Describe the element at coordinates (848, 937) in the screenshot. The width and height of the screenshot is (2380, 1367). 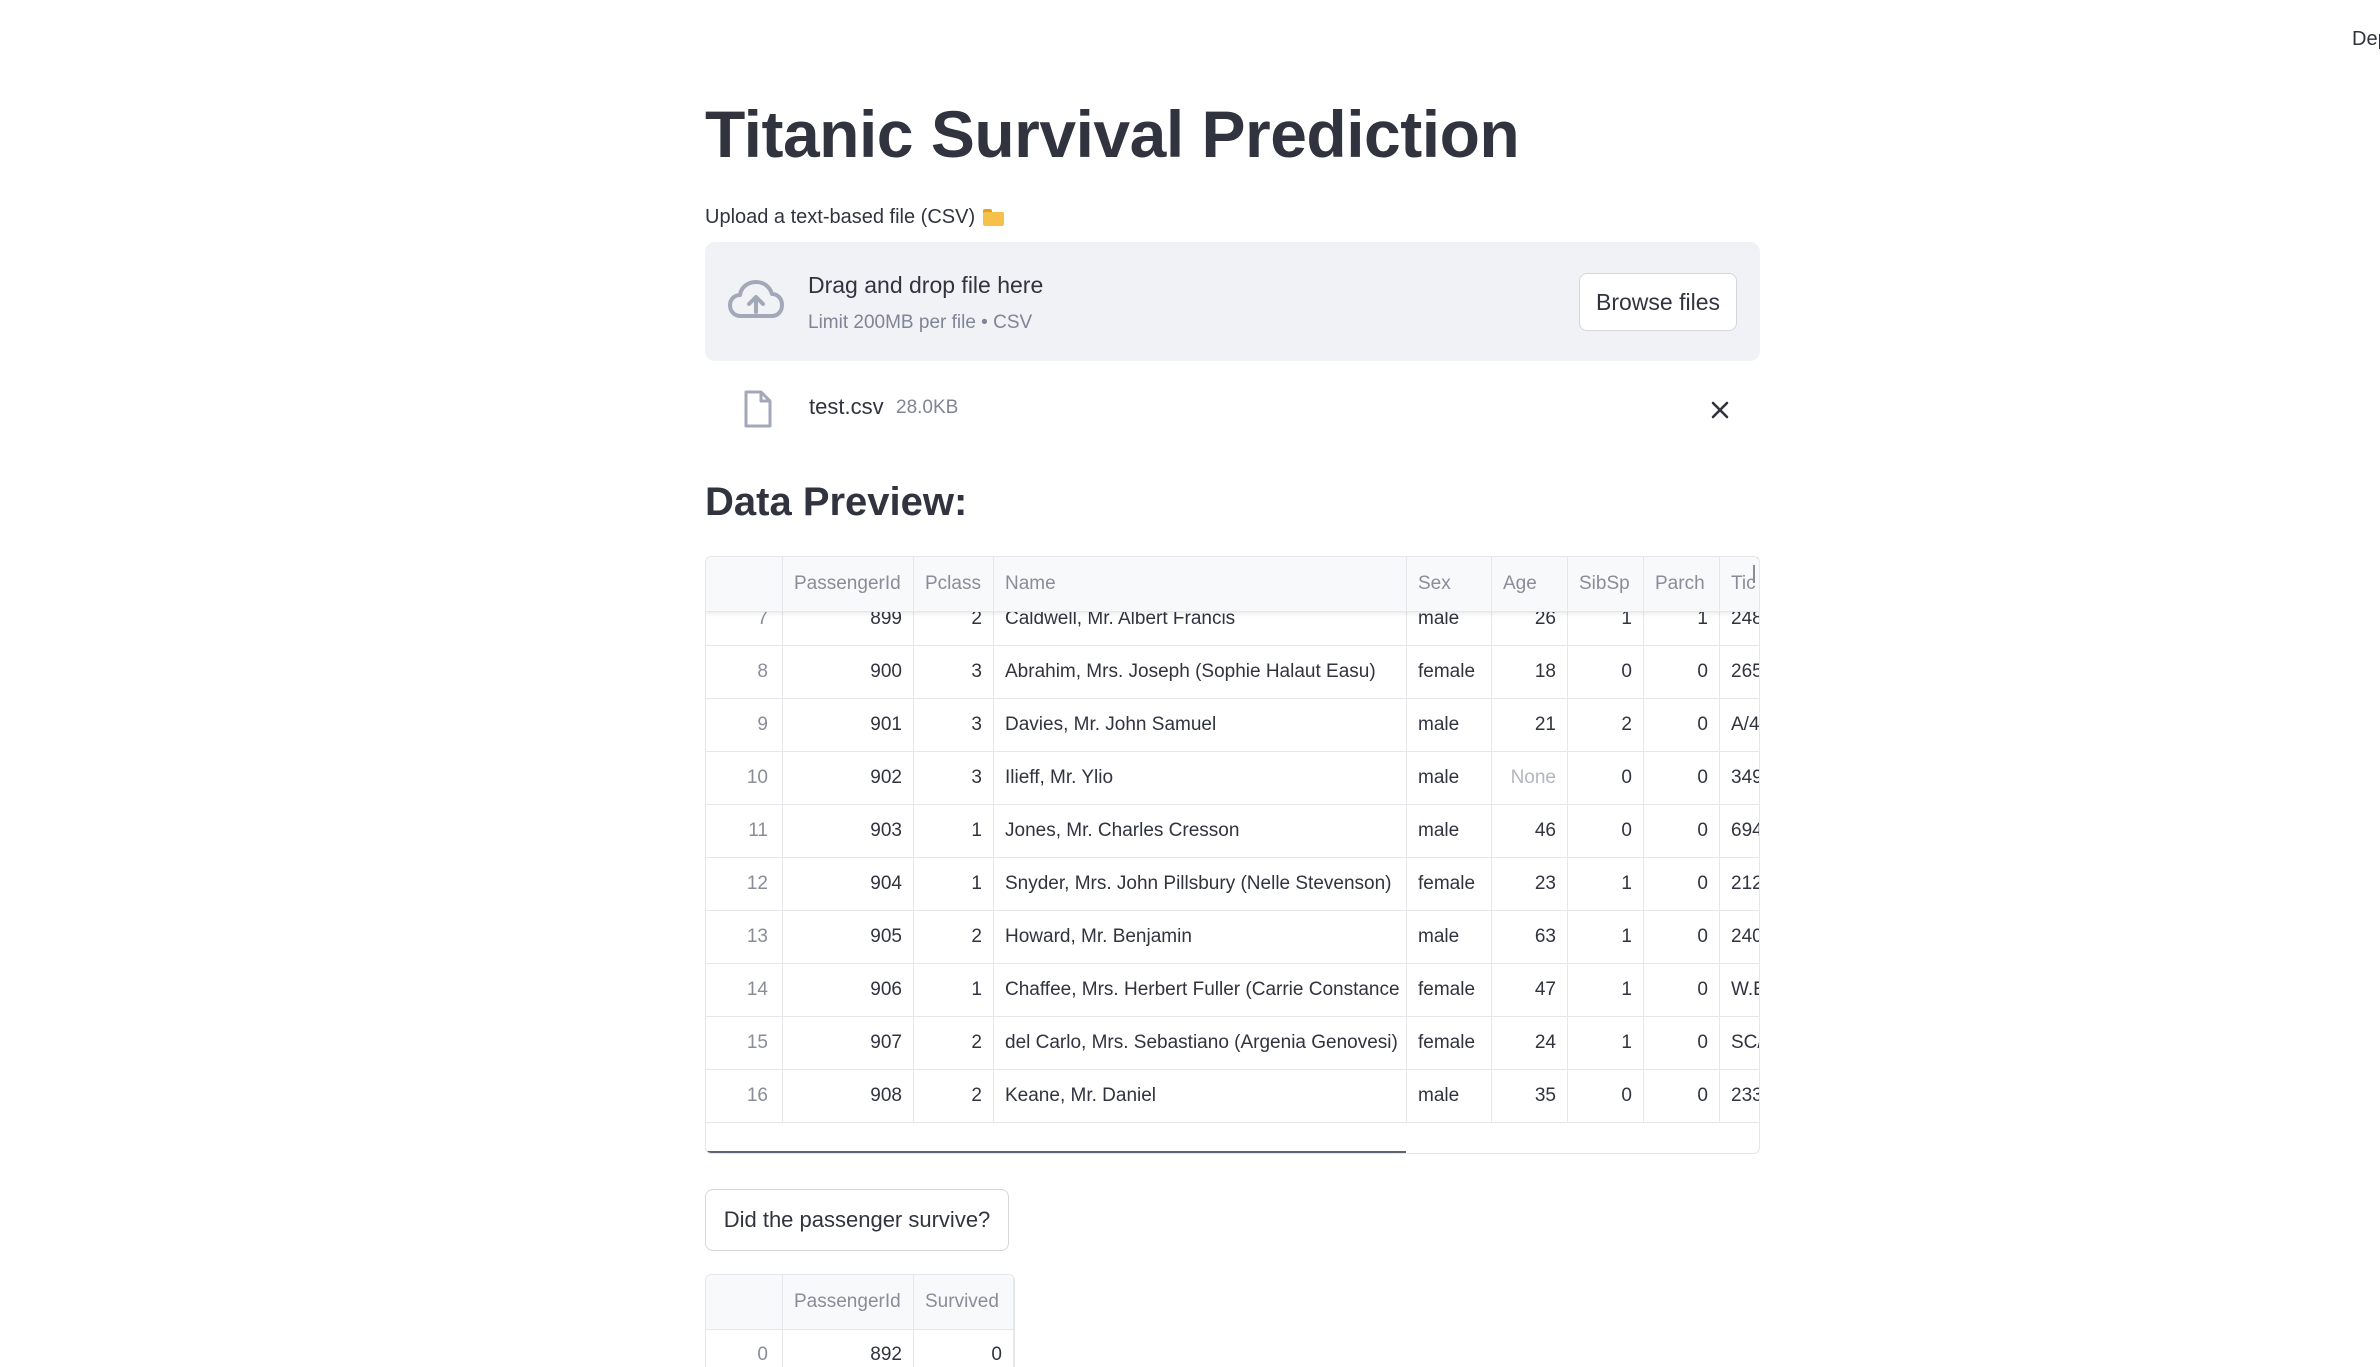
I see `table-cell: 905` at that location.